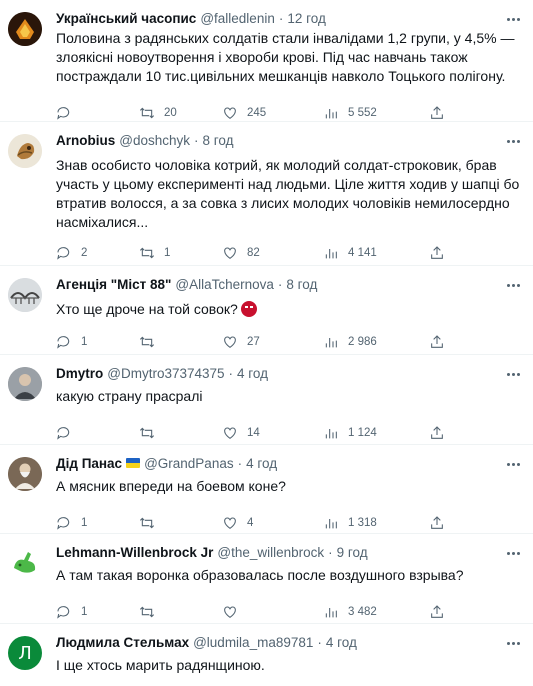 The height and width of the screenshot is (686, 533). What do you see at coordinates (89, 464) in the screenshot?
I see `author-name: Дід Панас` at bounding box center [89, 464].